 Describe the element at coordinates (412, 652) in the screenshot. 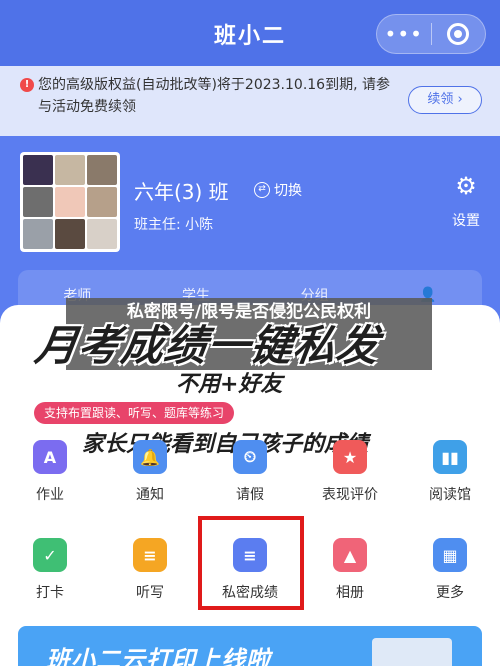

I see `printer-icon` at that location.